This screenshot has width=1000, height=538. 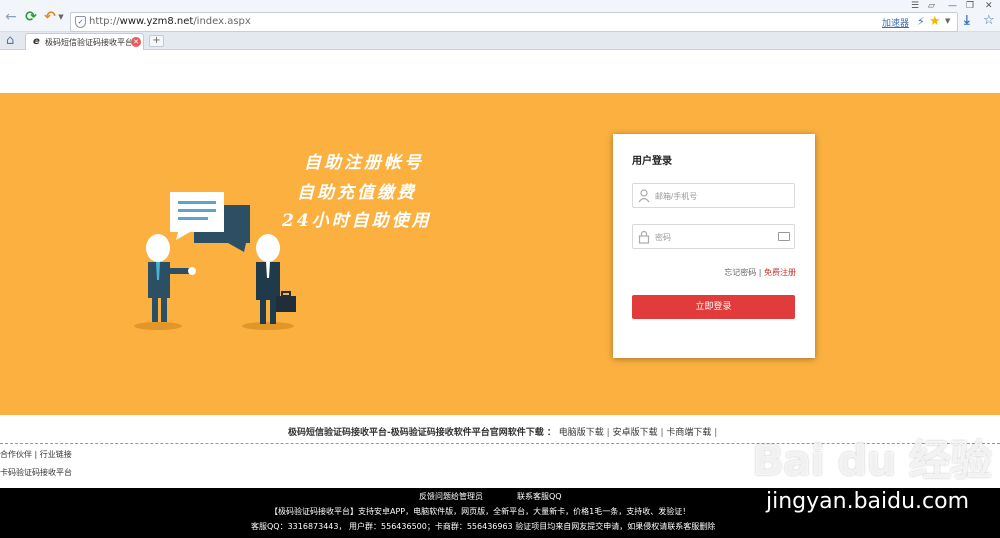 What do you see at coordinates (398, 433) in the screenshot?
I see `site-name: 极码短信验证码接收平台-极码验证码接收软件平台官网` at bounding box center [398, 433].